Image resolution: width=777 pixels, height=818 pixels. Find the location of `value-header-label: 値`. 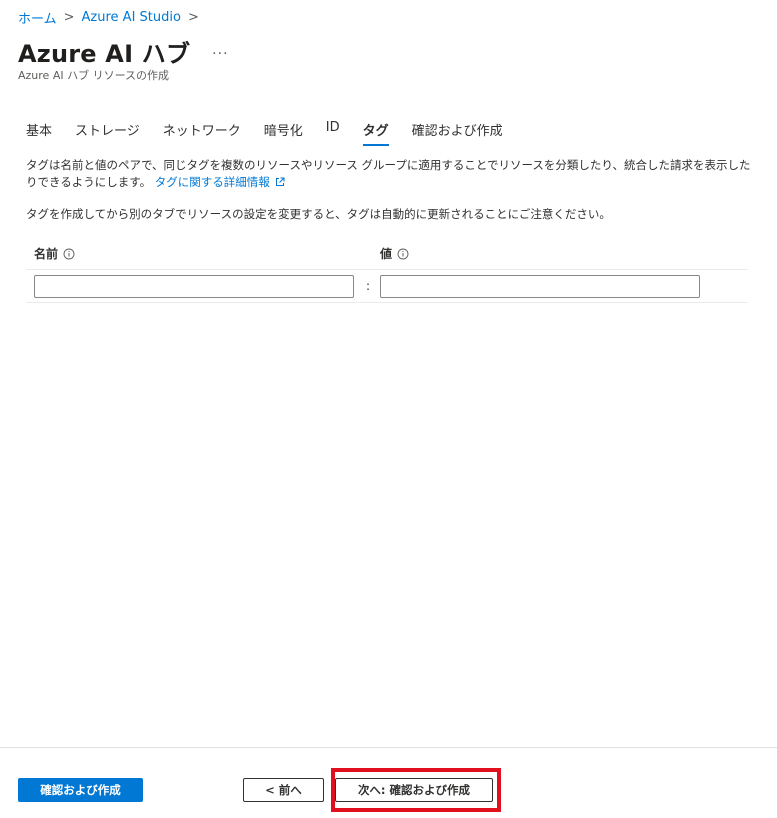

value-header-label: 値 is located at coordinates (386, 254).